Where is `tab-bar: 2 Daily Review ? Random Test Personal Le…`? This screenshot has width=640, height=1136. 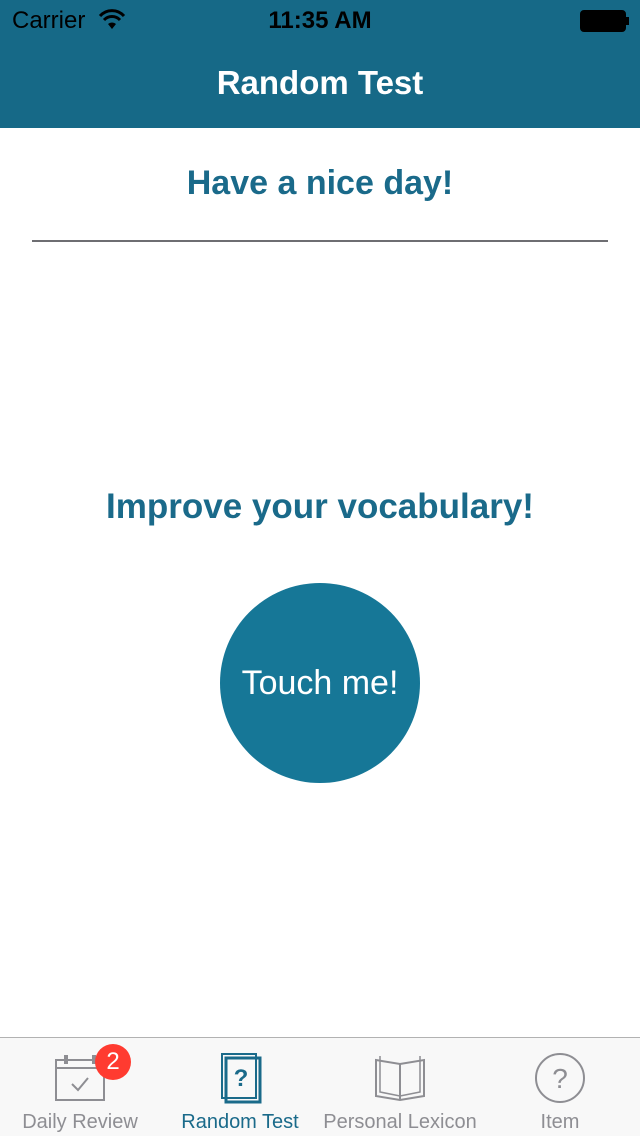 tab-bar: 2 Daily Review ? Random Test Personal Le… is located at coordinates (320, 1086).